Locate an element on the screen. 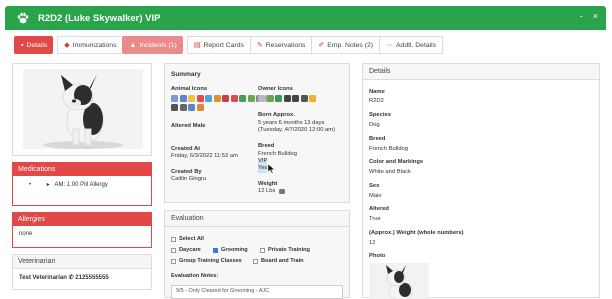  shield-icon: ◆ is located at coordinates (67, 45).